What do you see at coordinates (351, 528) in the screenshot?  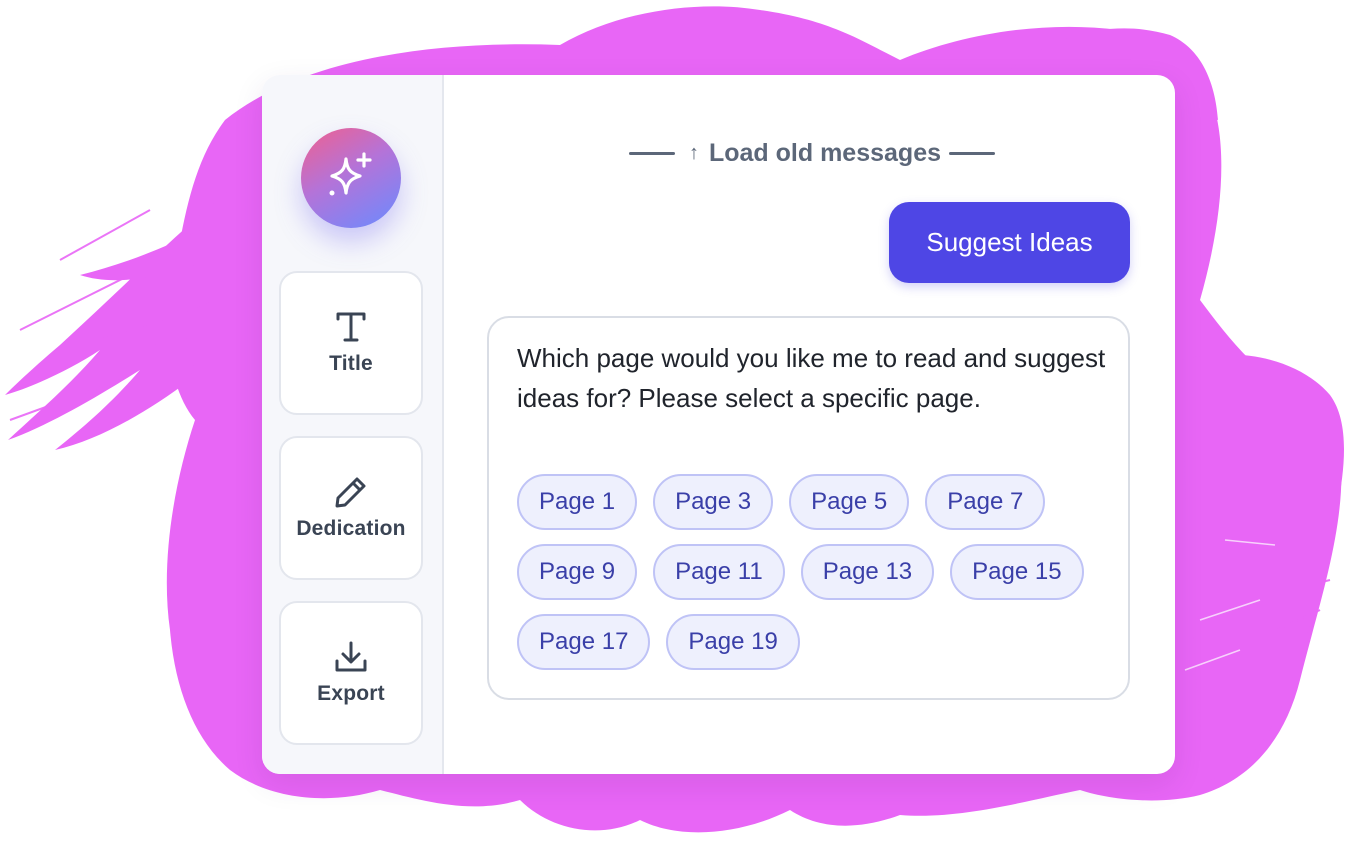 I see `sidebar-item-label: Dedication` at bounding box center [351, 528].